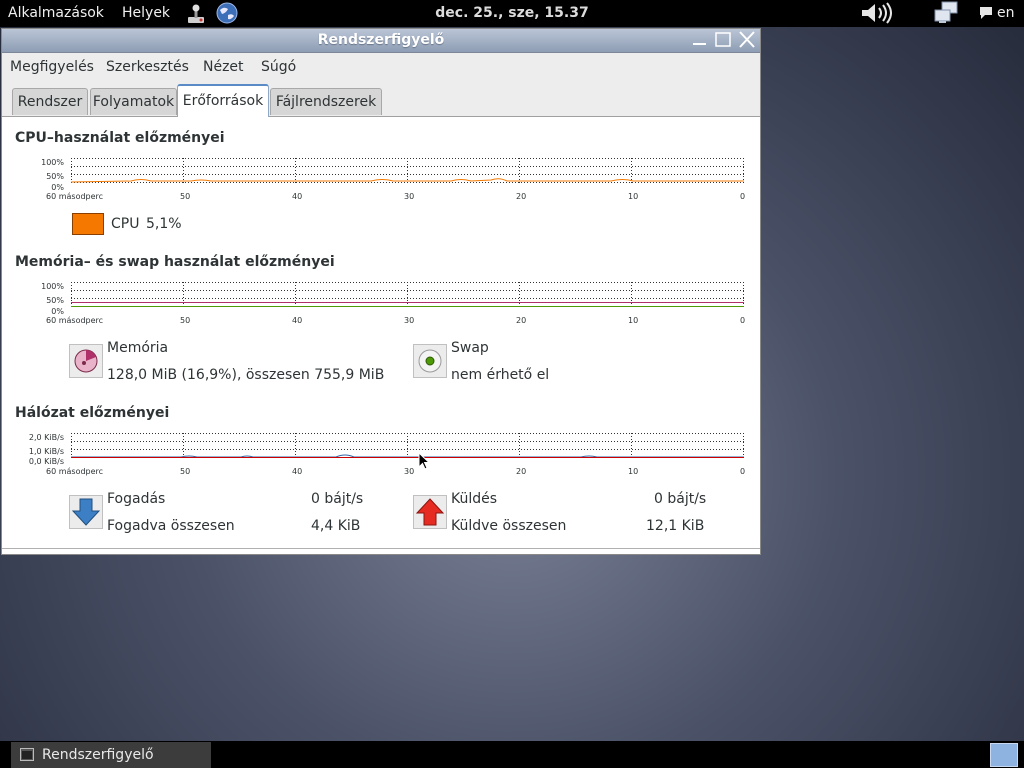  I want to click on network-x-label-60: 60 másodperc, so click(75, 471).